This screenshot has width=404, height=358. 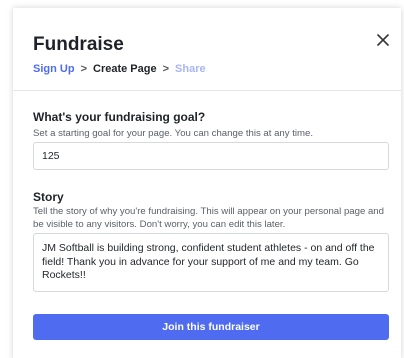 I want to click on breadcrumb: Sign Up > Create Page > Share, so click(x=119, y=69).